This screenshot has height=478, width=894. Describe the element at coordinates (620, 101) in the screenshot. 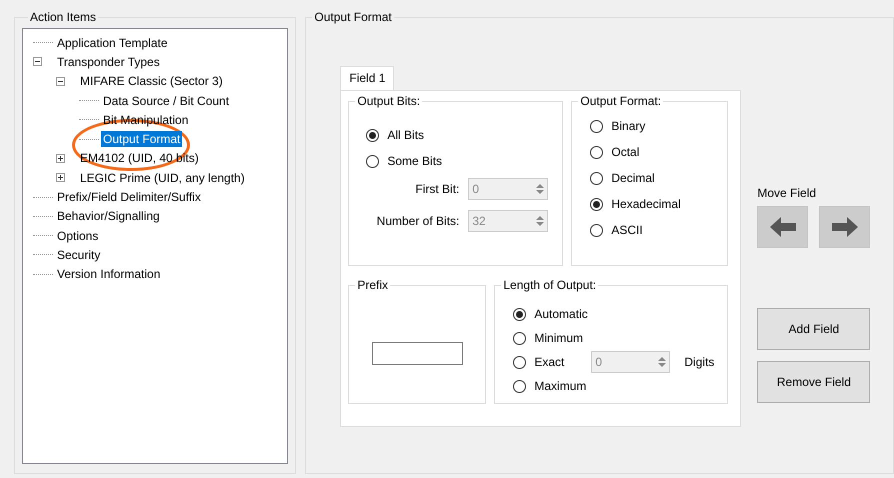

I see `group-title: Output Format:` at that location.